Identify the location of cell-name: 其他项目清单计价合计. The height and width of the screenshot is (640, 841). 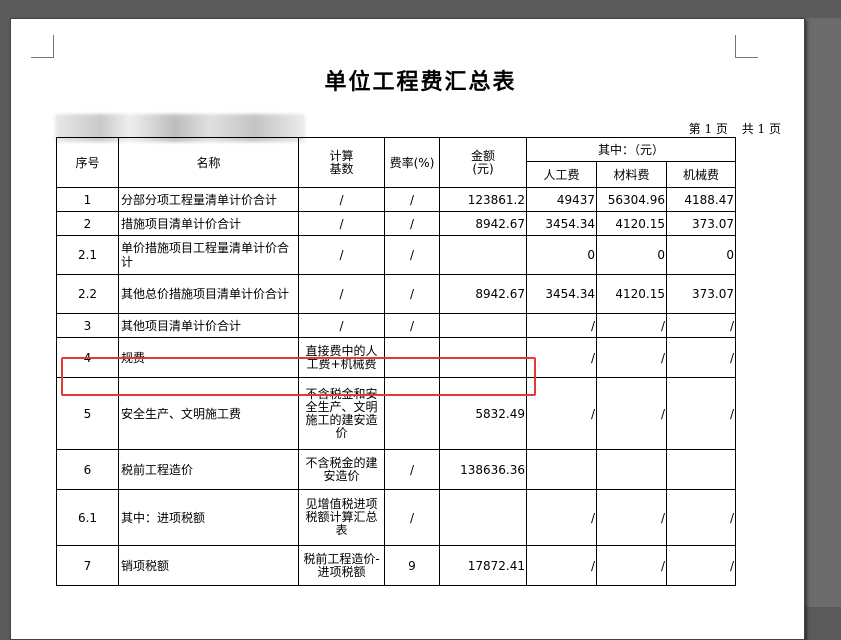
(208, 325).